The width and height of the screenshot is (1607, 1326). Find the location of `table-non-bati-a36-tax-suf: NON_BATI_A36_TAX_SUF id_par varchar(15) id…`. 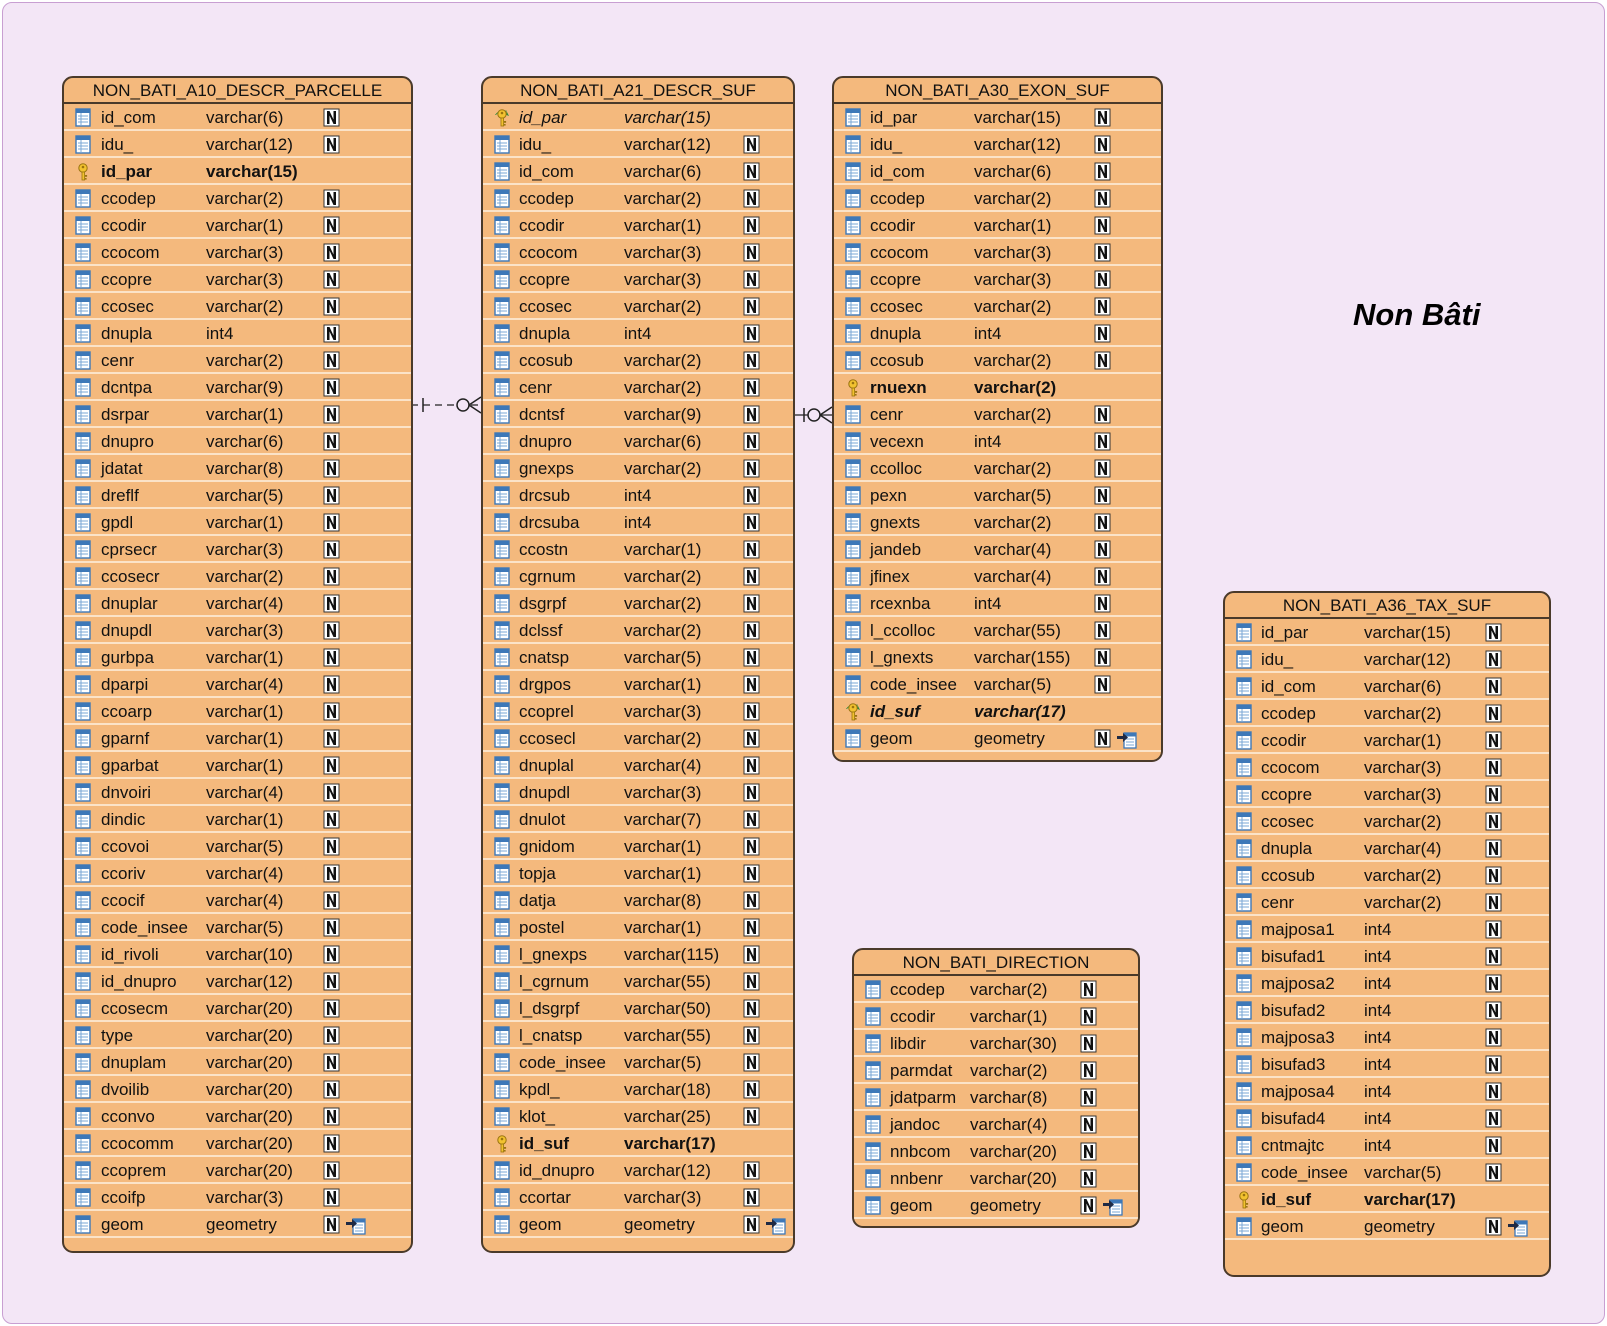

table-non-bati-a36-tax-suf: NON_BATI_A36_TAX_SUF id_par varchar(15) id… is located at coordinates (1387, 934).